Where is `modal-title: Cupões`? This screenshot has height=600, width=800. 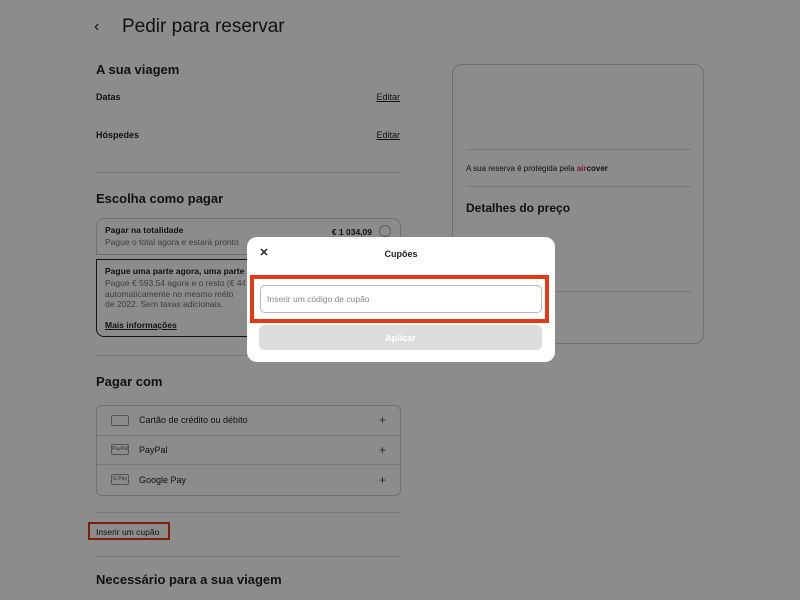
modal-title: Cupões is located at coordinates (401, 254).